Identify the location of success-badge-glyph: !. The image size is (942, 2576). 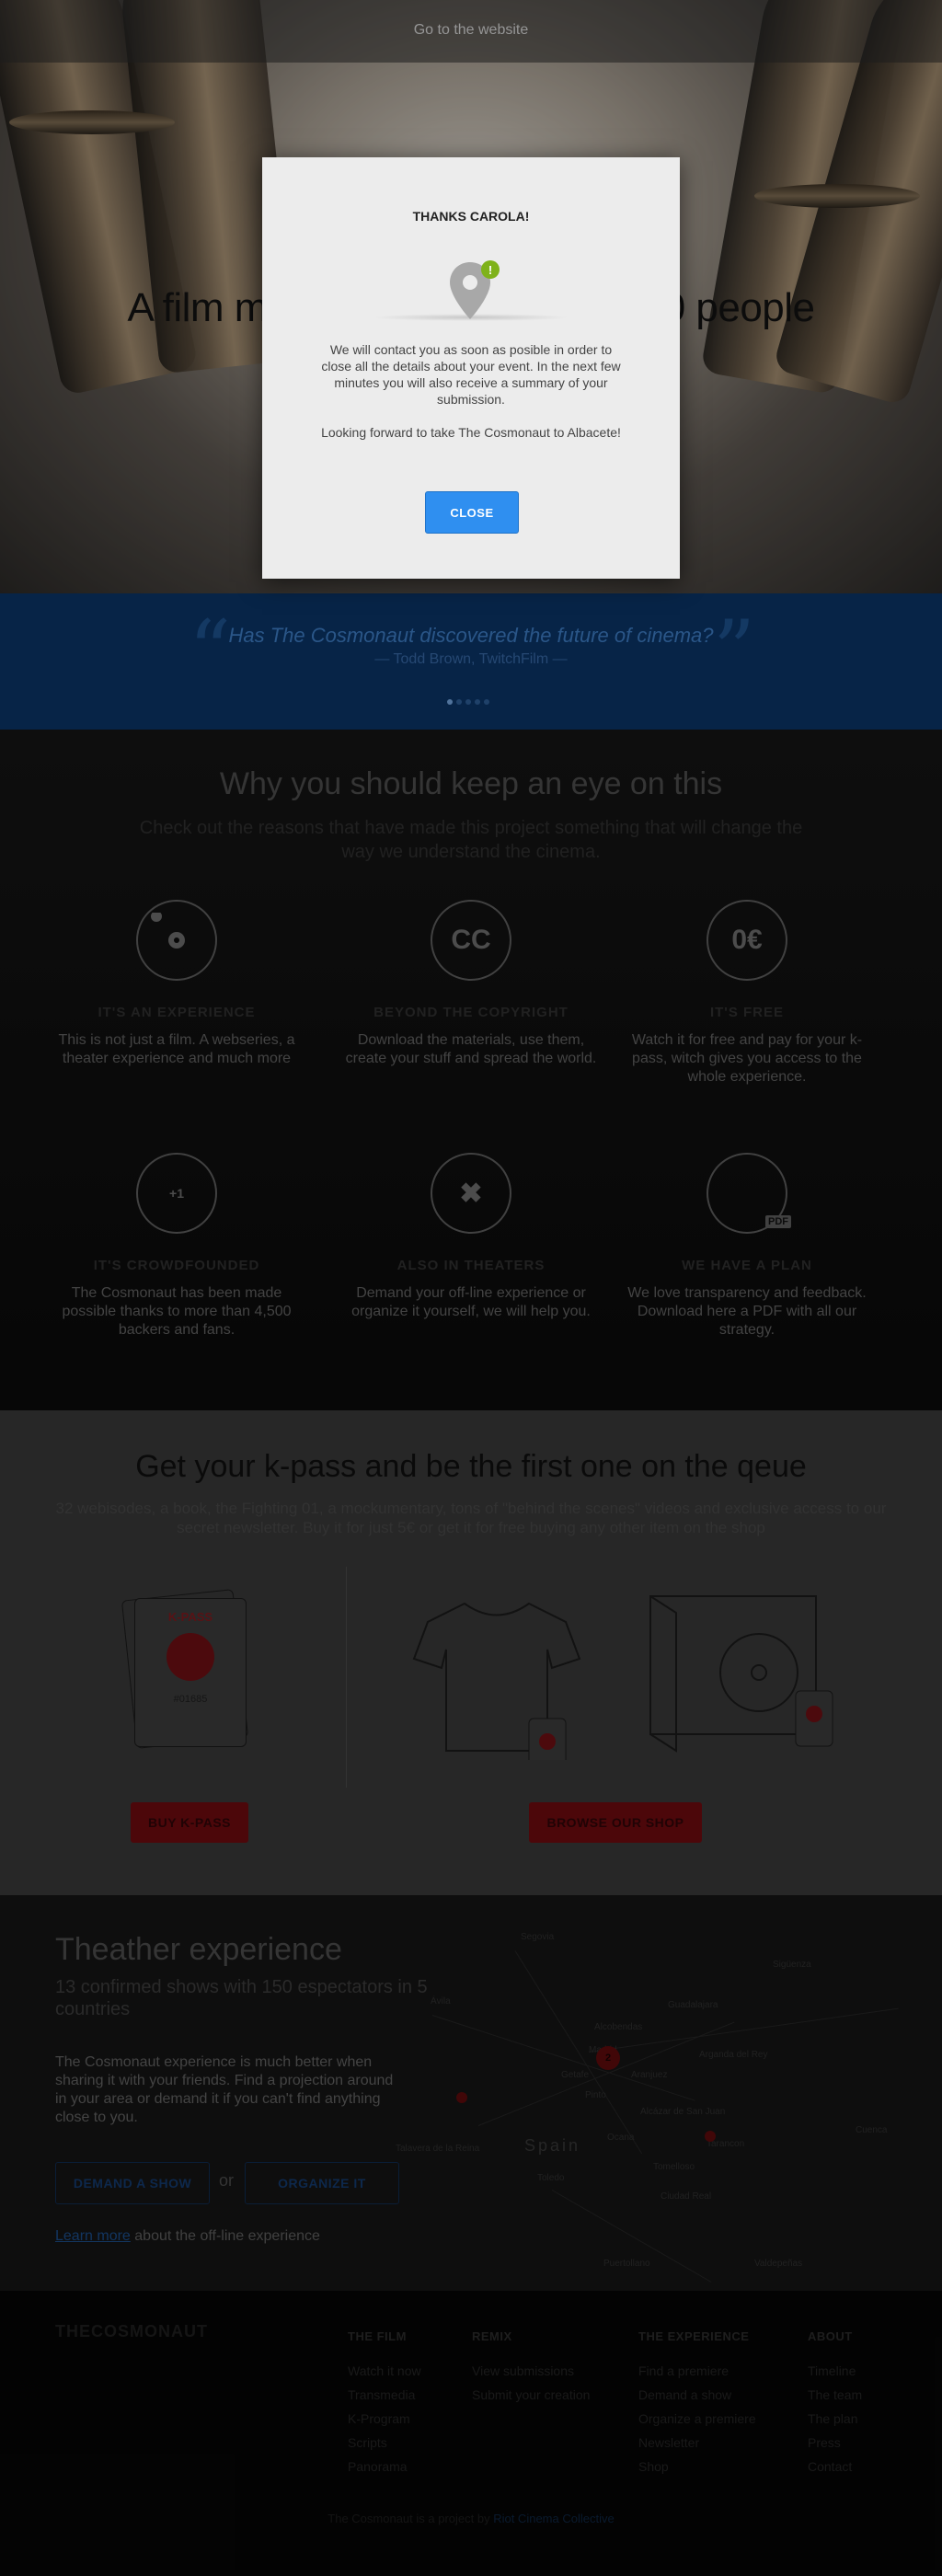
(490, 270).